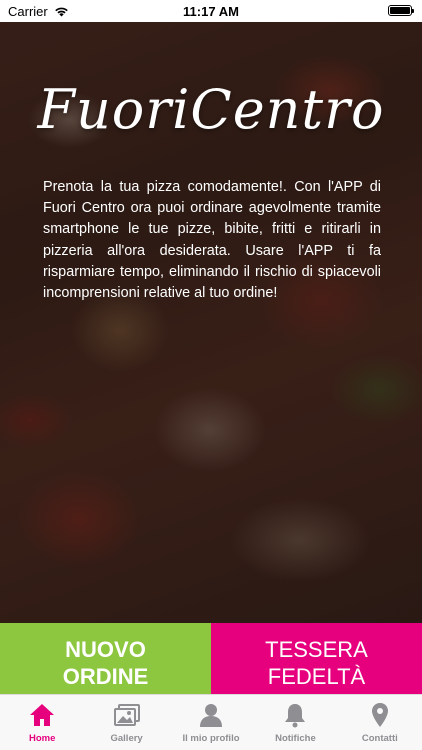  I want to click on loyalty-card-button: TESSERA FEDELTÀ, so click(316, 658).